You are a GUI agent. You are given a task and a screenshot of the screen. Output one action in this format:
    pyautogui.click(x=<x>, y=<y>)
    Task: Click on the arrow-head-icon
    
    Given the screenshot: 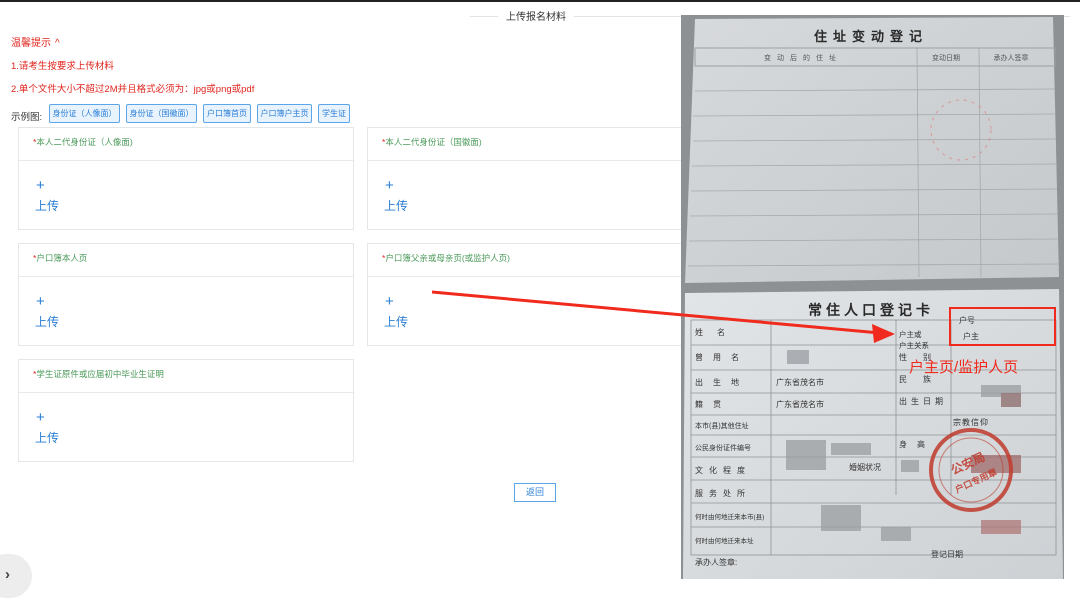 What is the action you would take?
    pyautogui.click(x=883, y=333)
    